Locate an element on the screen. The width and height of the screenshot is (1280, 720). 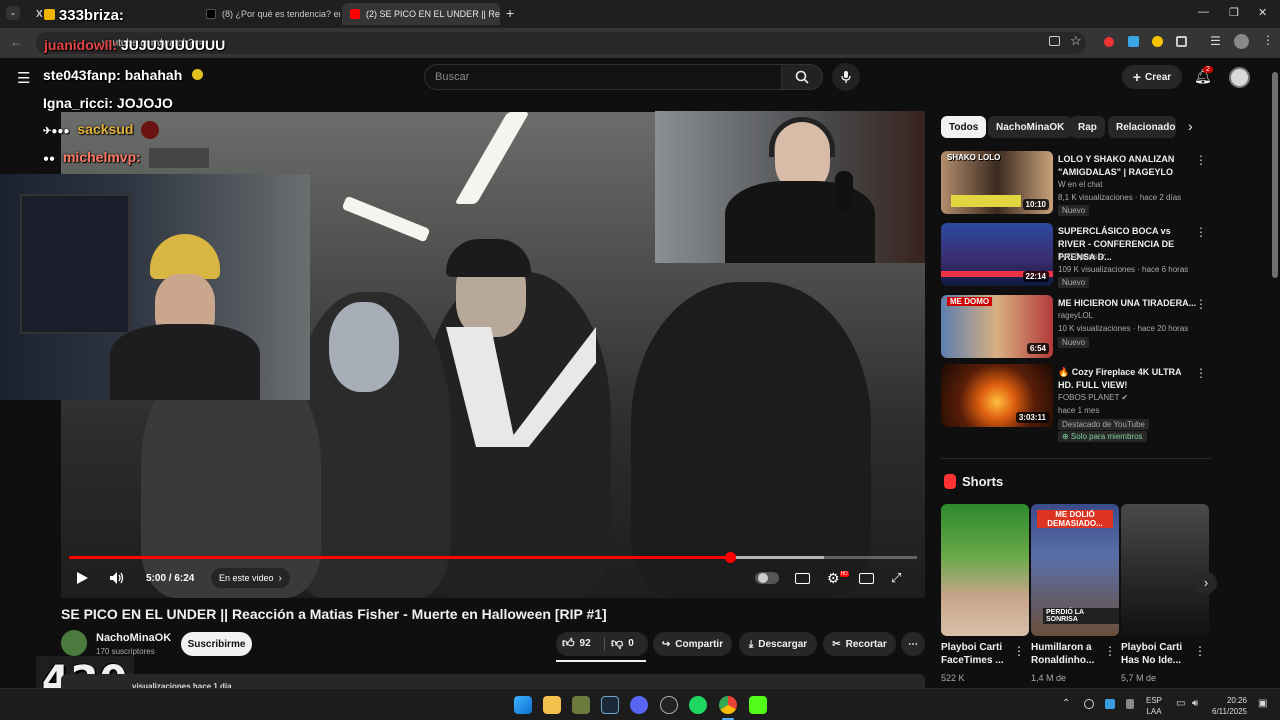
bookmark-star-icon: ☆ is located at coordinates (1076, 41).